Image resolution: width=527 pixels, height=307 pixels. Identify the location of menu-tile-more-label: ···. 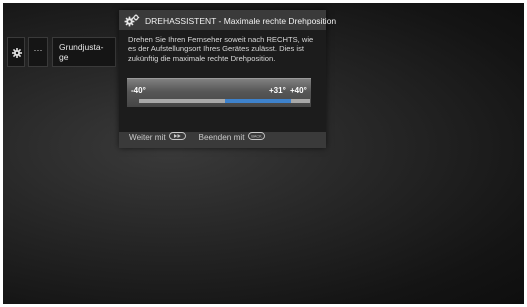
(38, 50).